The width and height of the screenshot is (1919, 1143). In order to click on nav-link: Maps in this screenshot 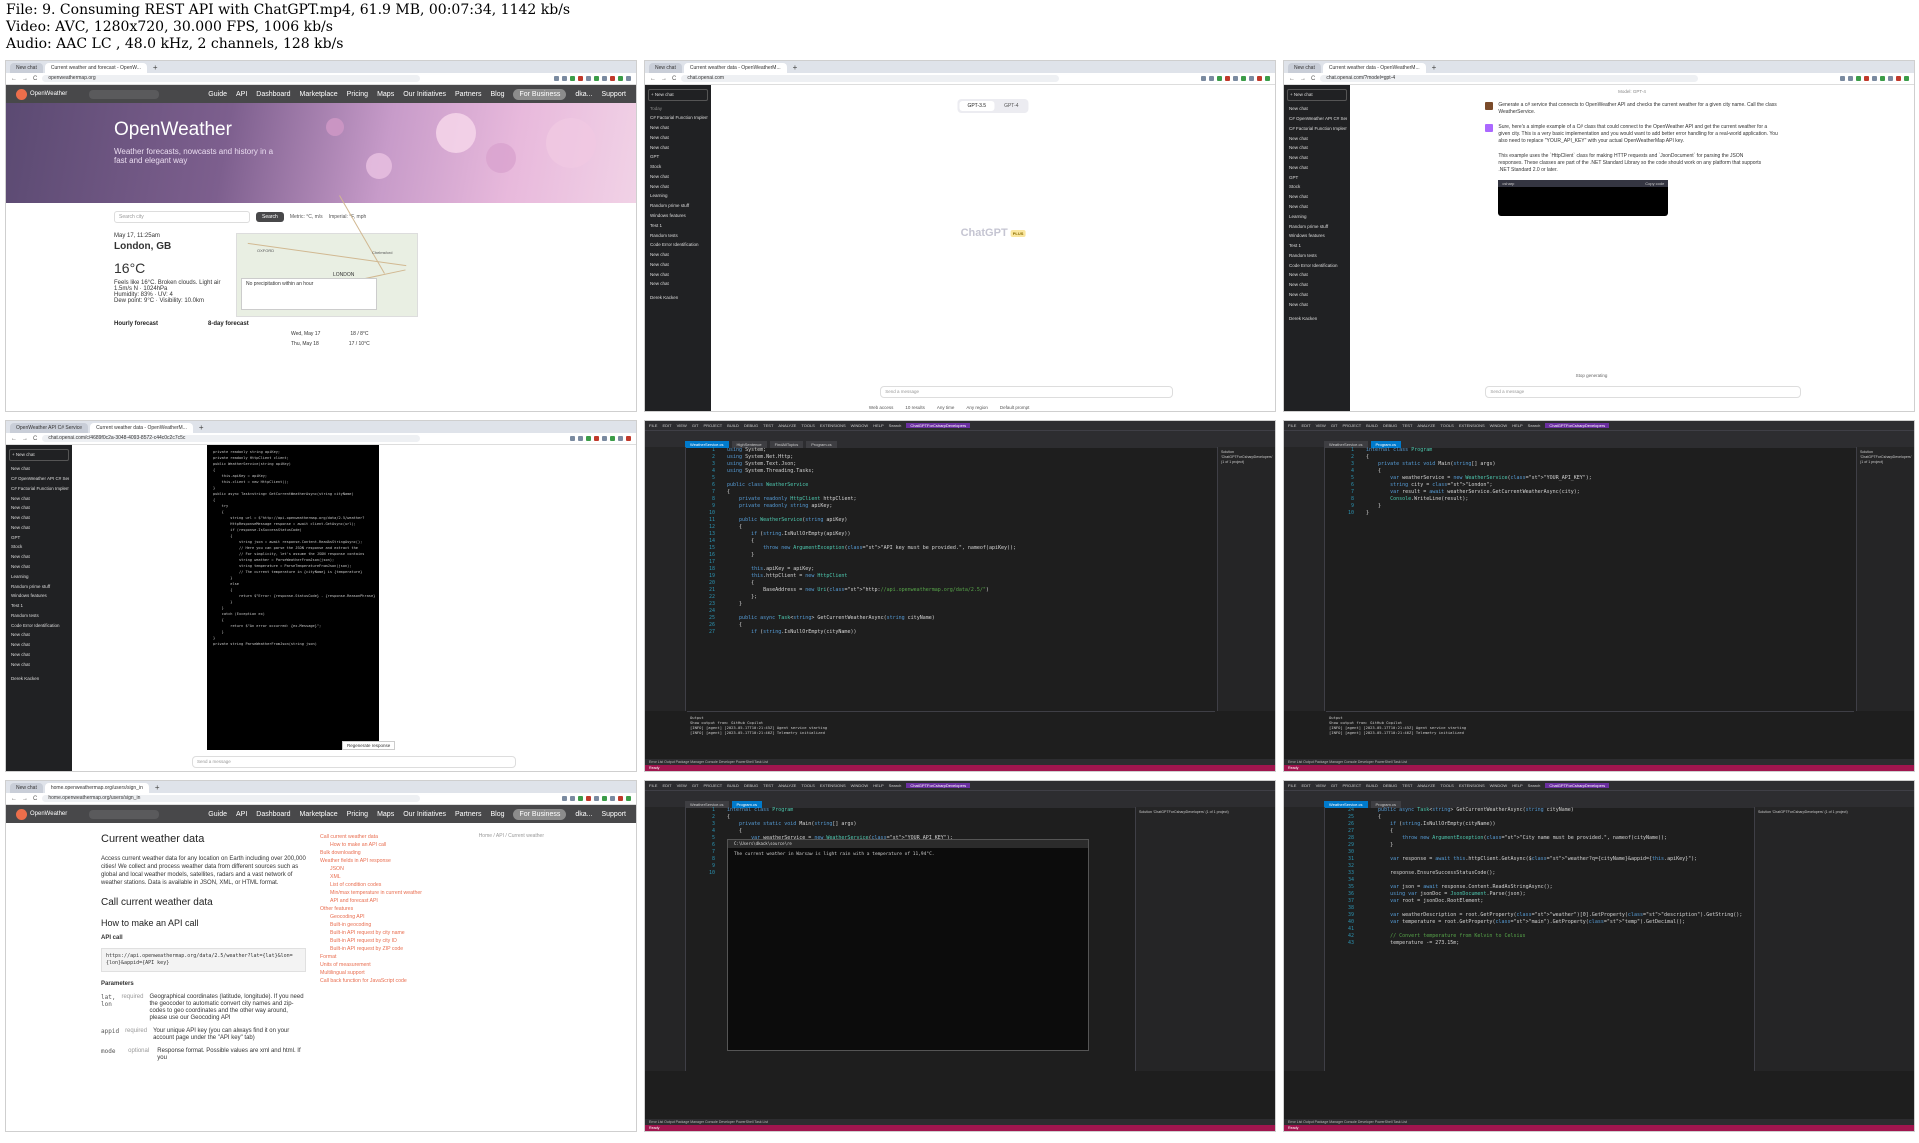, I will do `click(385, 814)`.